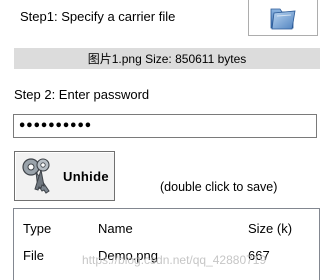  What do you see at coordinates (270, 229) in the screenshot?
I see `column-header-size: Size (k)` at bounding box center [270, 229].